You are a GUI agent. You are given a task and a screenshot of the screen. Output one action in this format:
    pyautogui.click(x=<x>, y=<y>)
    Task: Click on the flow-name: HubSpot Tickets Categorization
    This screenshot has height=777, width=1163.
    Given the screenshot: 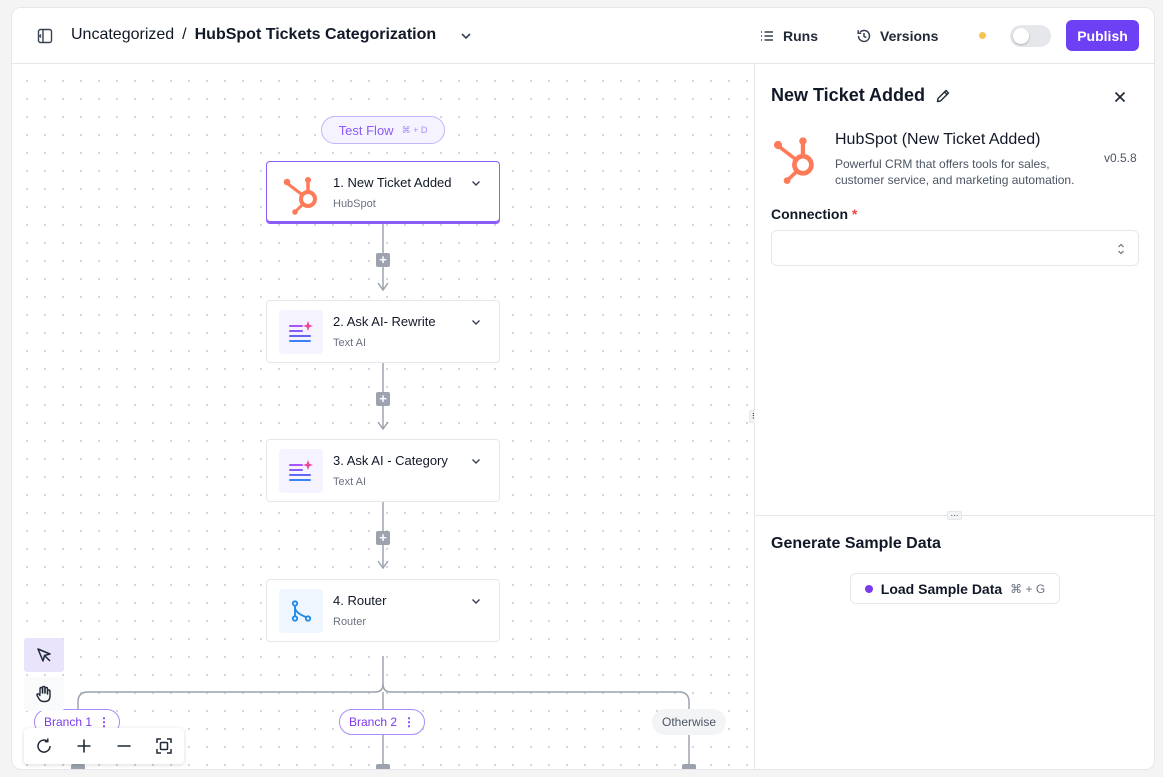 What is the action you would take?
    pyautogui.click(x=316, y=35)
    